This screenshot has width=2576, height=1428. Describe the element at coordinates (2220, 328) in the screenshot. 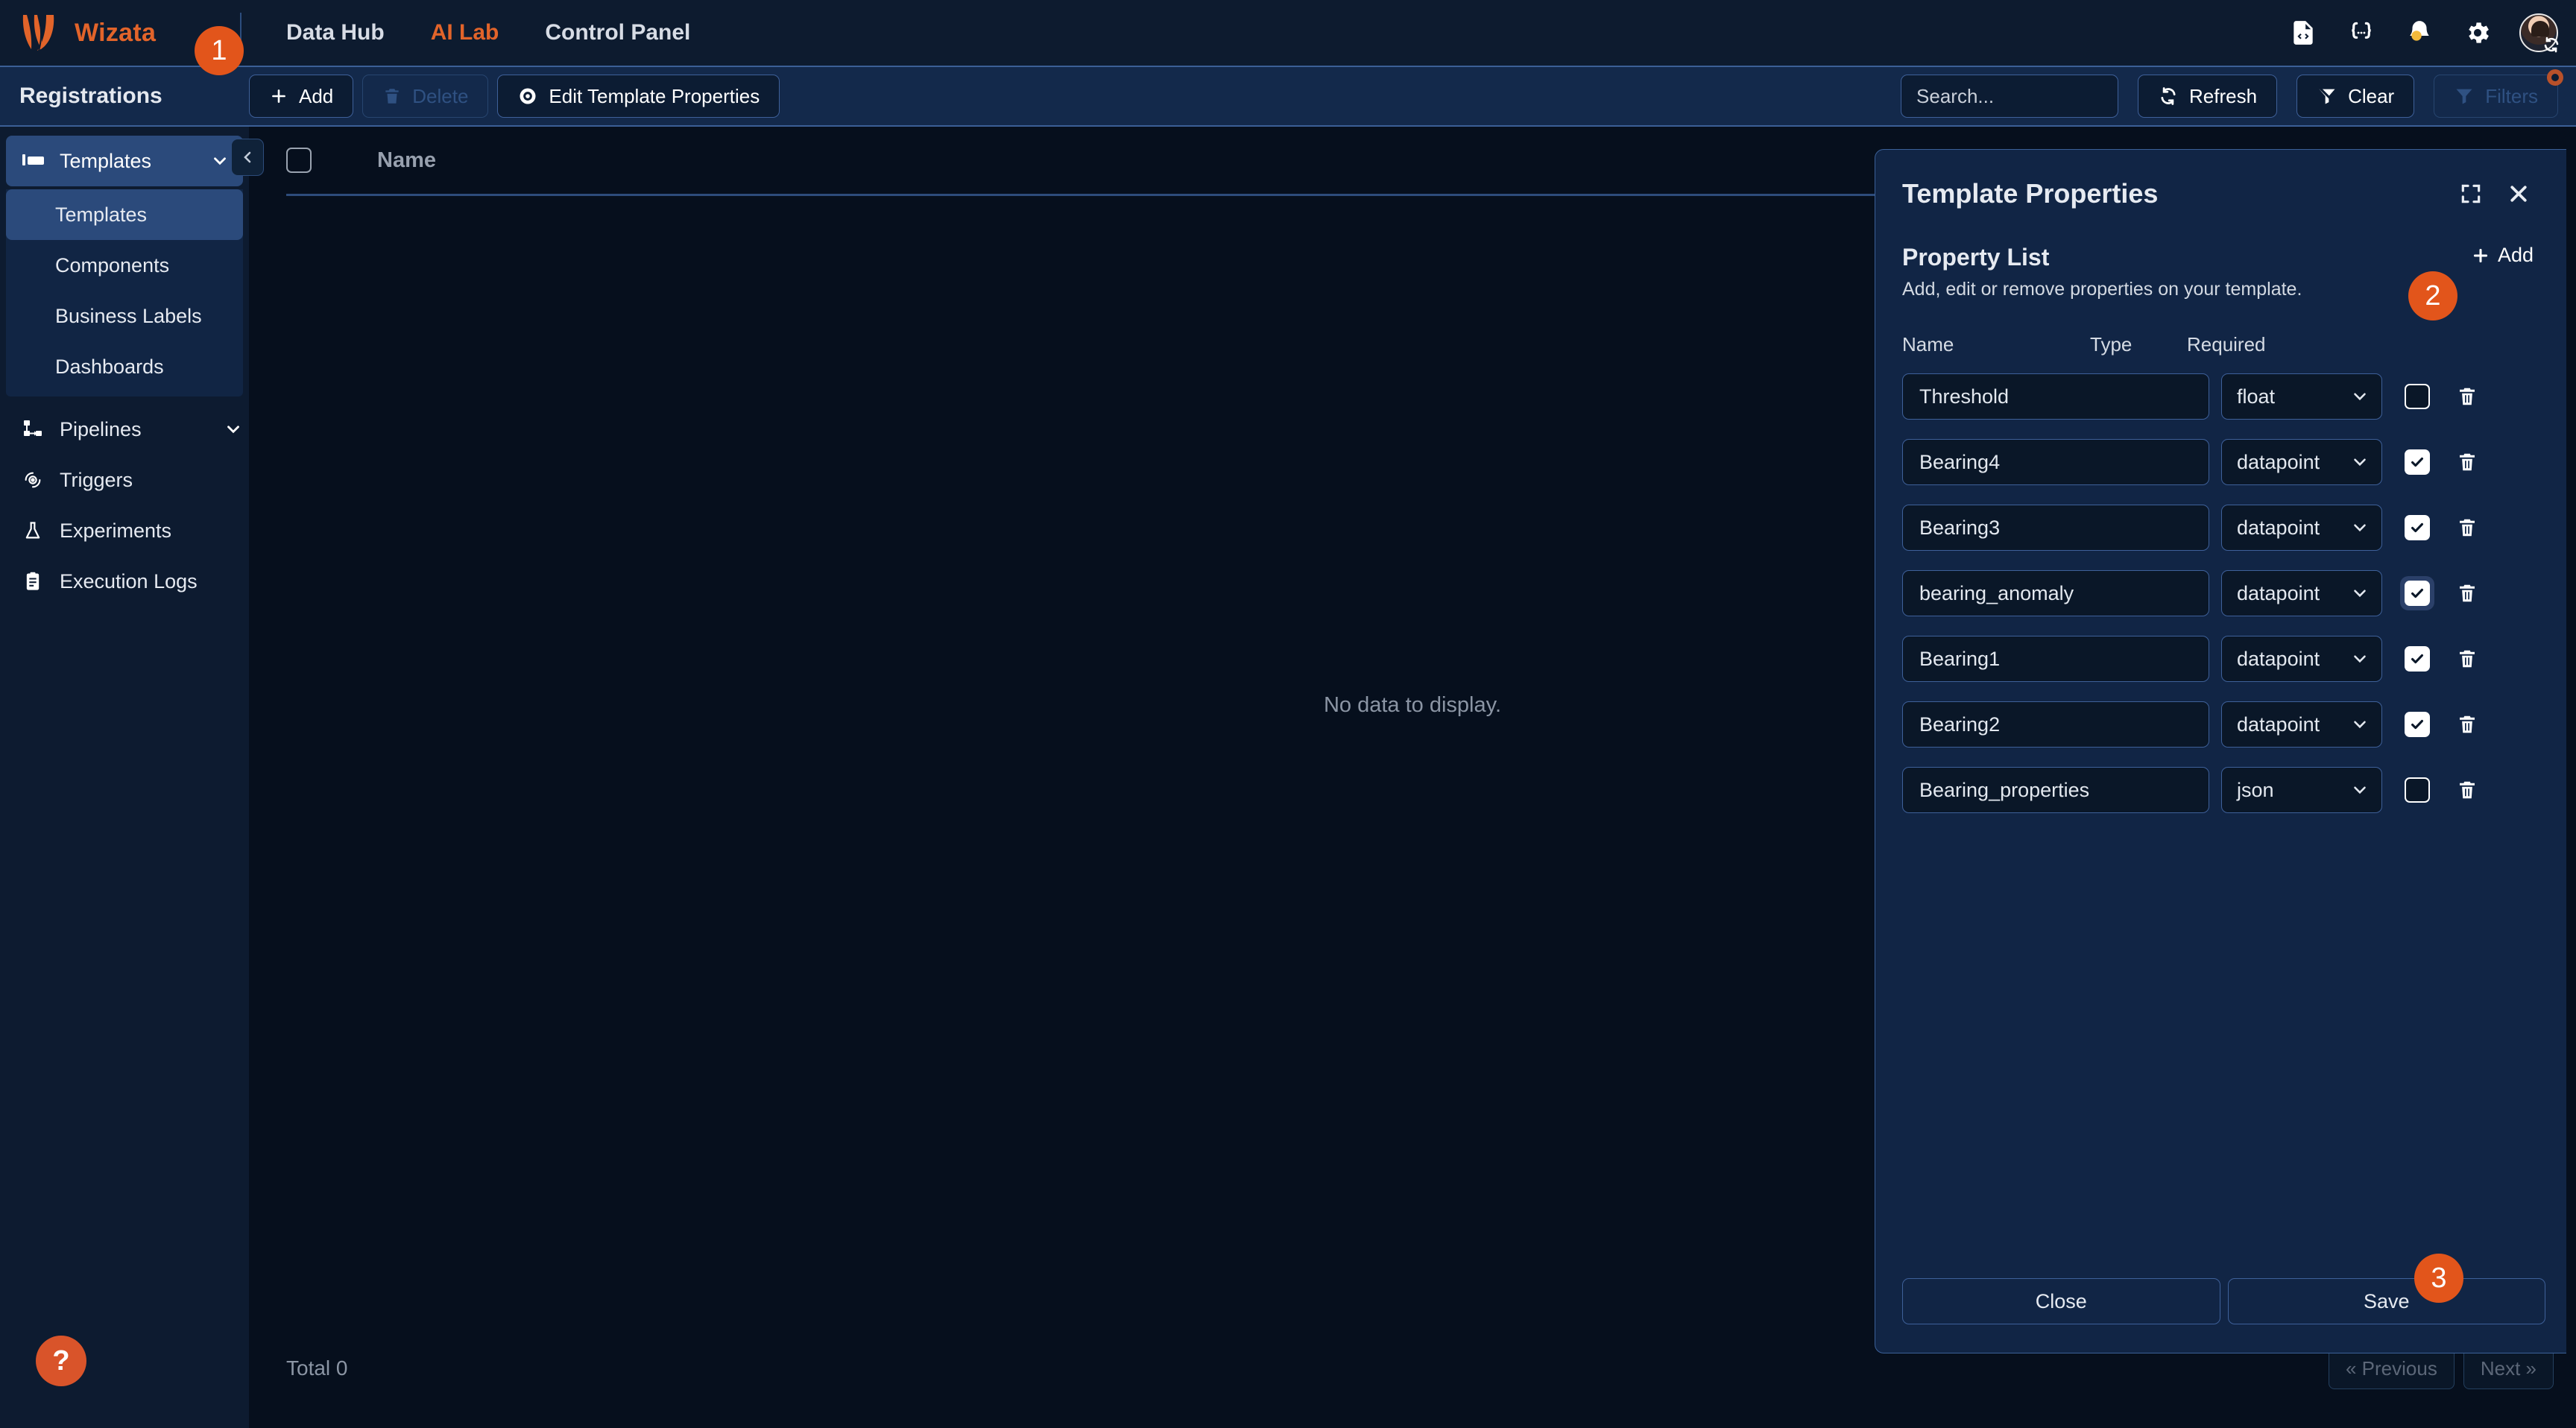

I see `property-column-headers: Name Type Required` at that location.